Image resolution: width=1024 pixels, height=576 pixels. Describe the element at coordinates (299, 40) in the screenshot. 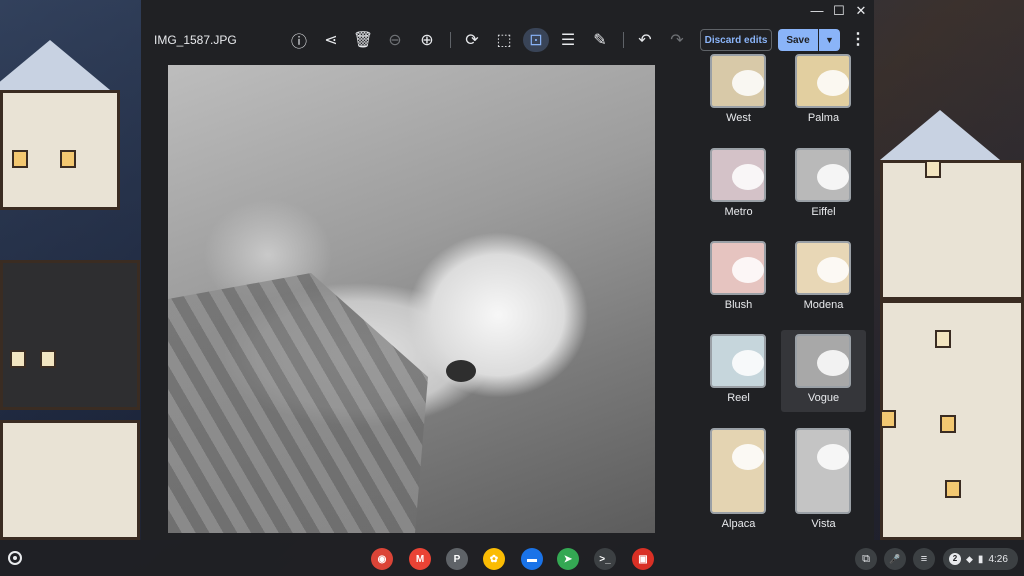

I see `info-button: ⓘ` at that location.